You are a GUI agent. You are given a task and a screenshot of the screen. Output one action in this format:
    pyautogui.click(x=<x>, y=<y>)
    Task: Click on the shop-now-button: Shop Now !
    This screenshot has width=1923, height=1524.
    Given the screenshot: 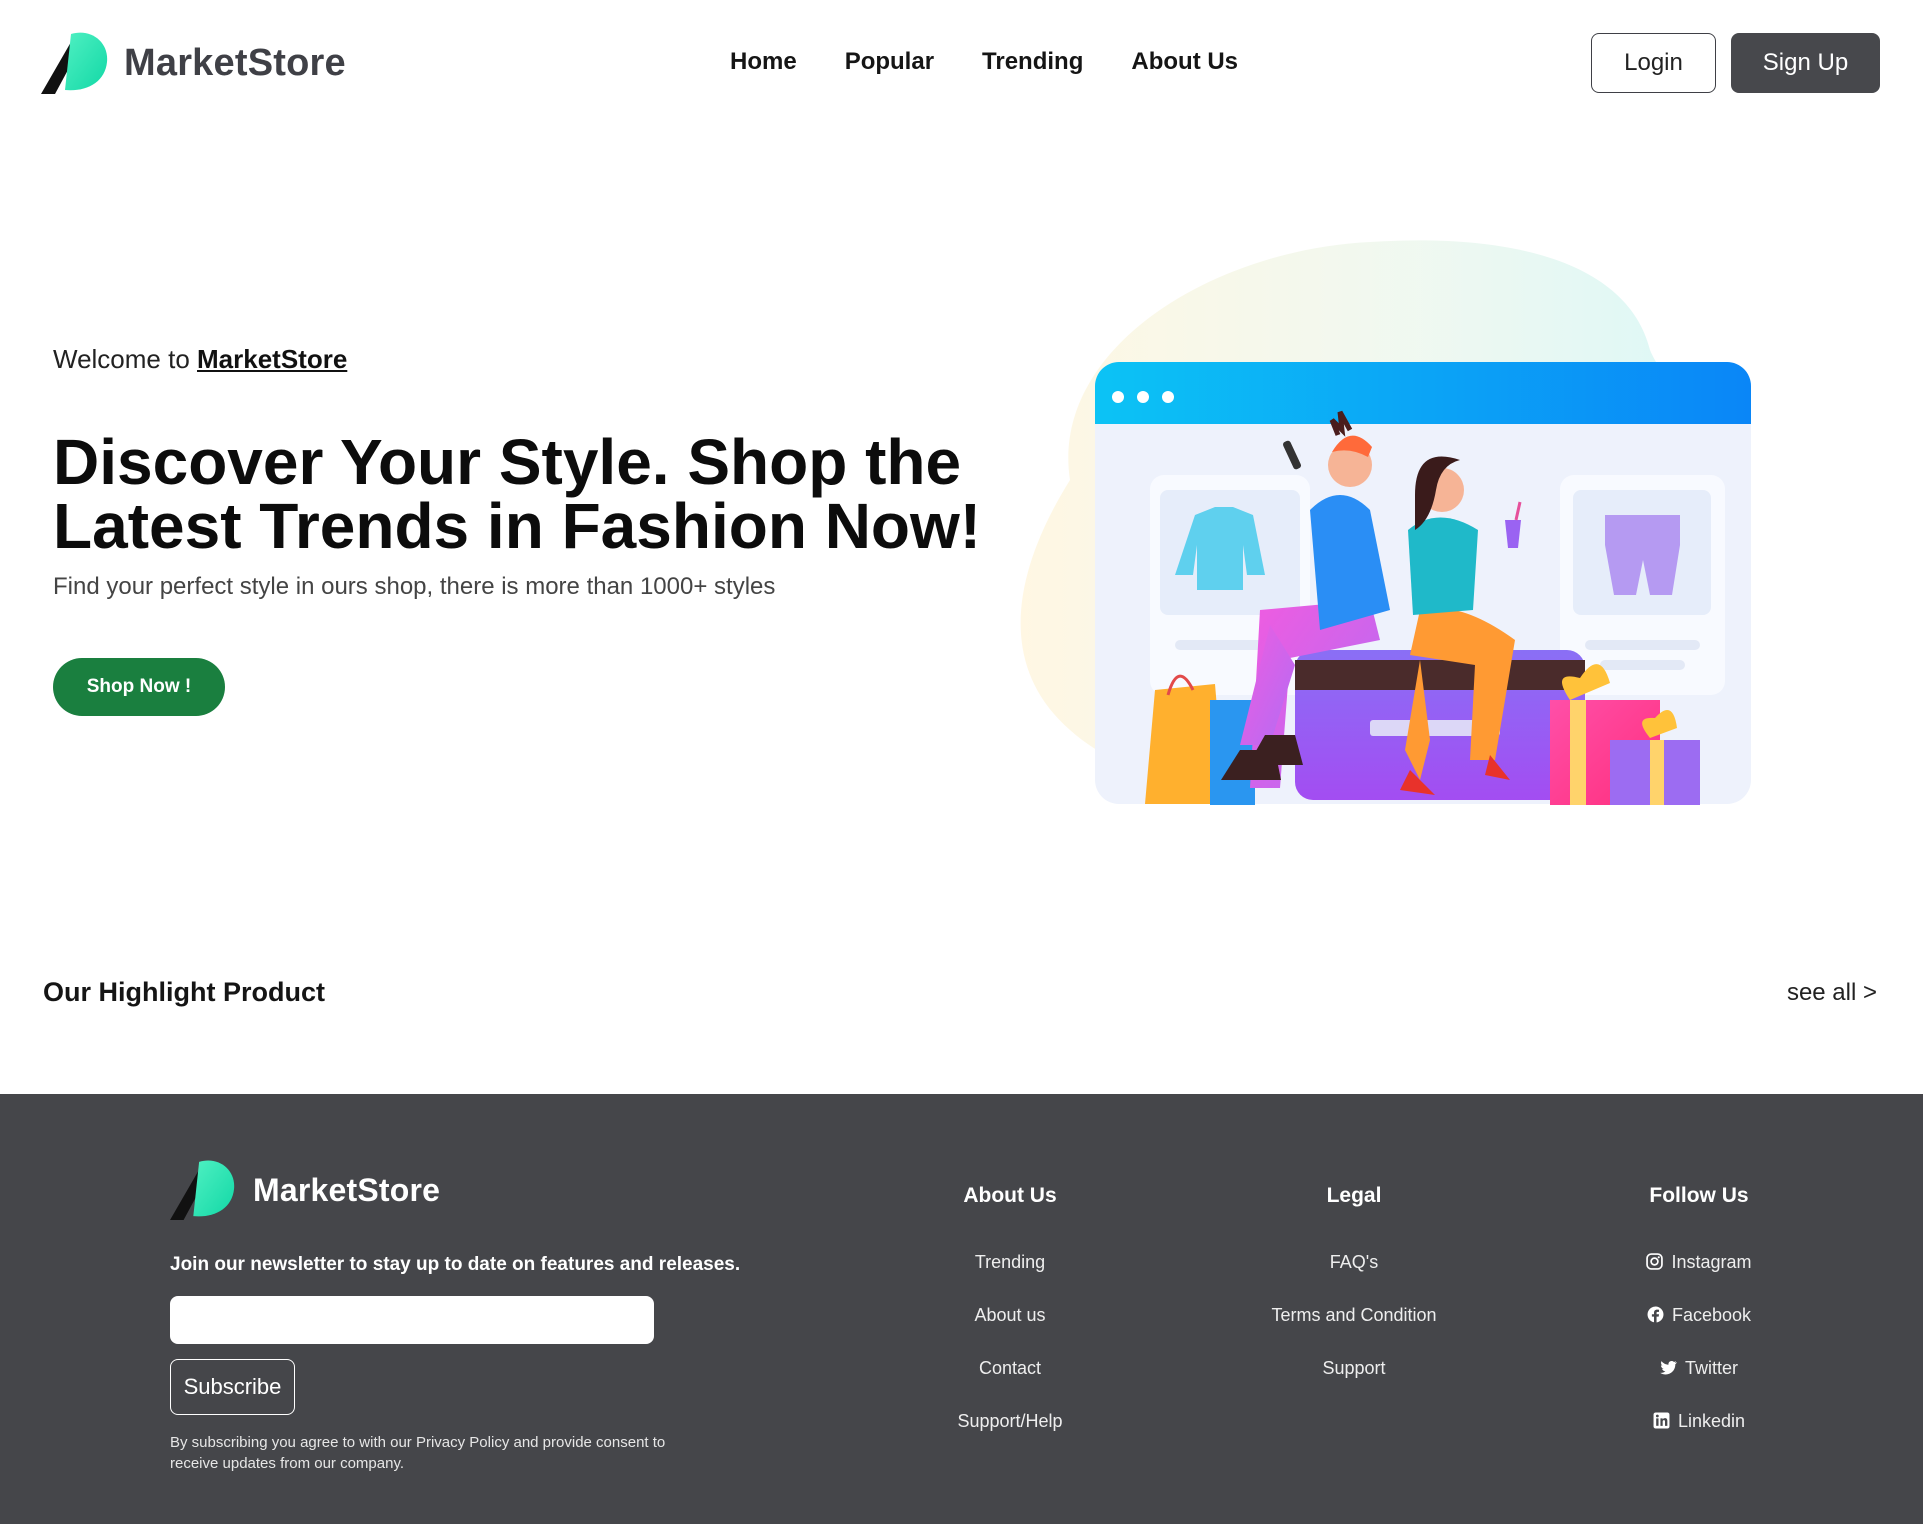 What is the action you would take?
    pyautogui.click(x=139, y=687)
    